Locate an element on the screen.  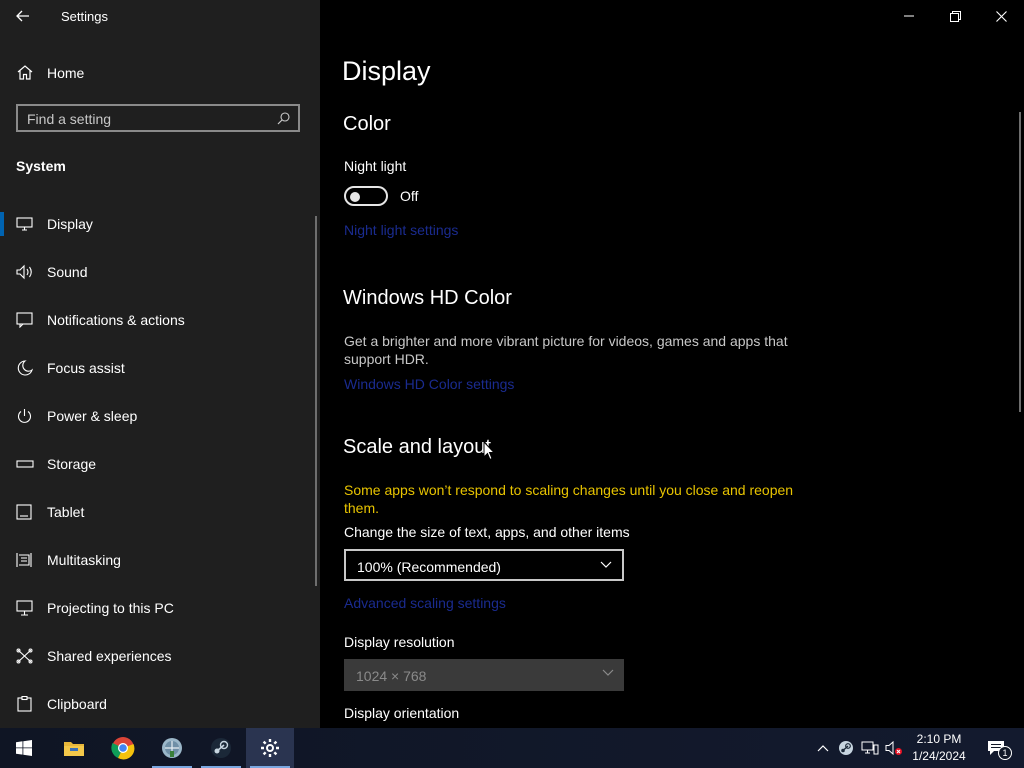
search-icon is located at coordinates (283, 118).